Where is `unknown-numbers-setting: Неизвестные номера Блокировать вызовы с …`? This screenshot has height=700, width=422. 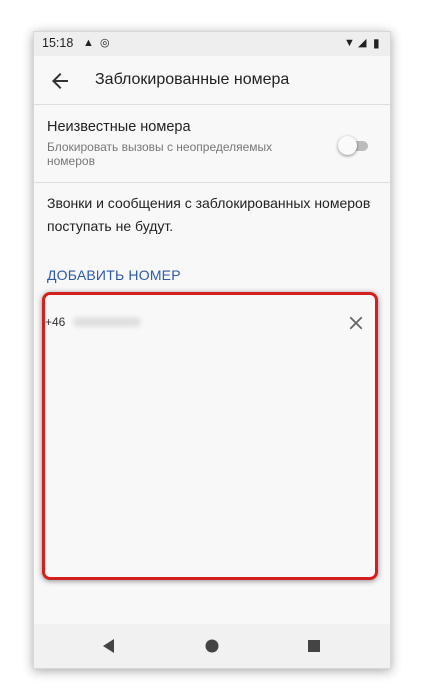
unknown-numbers-setting: Неизвестные номера Блокировать вызовы с … is located at coordinates (212, 146).